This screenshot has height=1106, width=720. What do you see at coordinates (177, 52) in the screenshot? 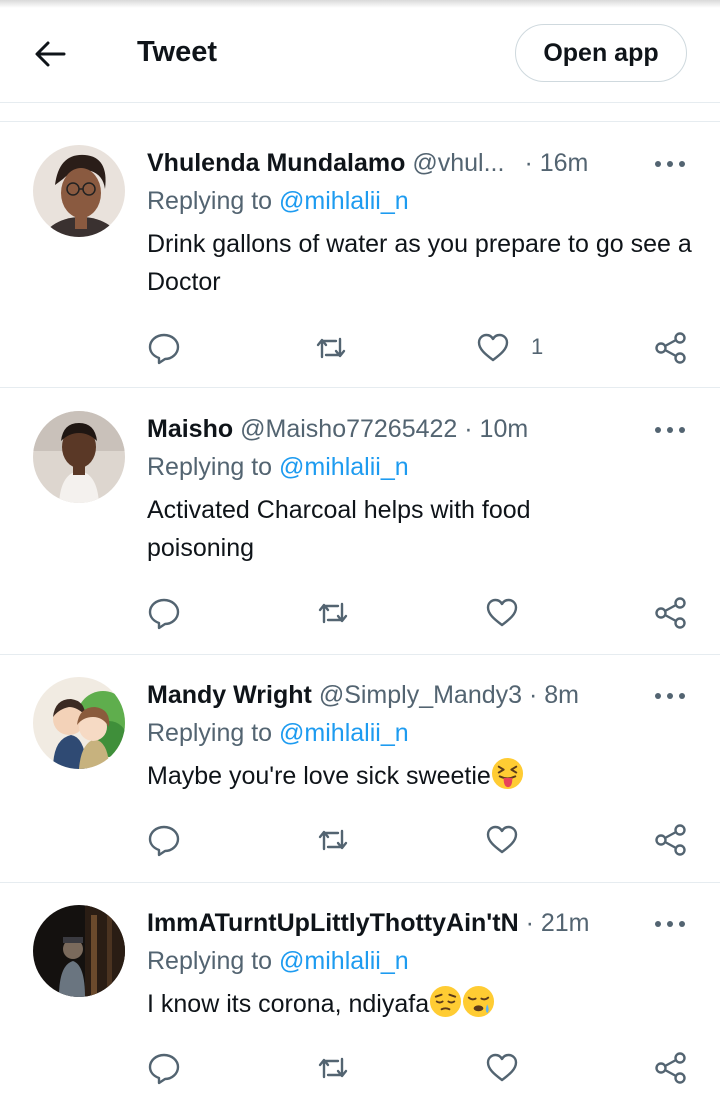
I see `page-title: Tweet` at bounding box center [177, 52].